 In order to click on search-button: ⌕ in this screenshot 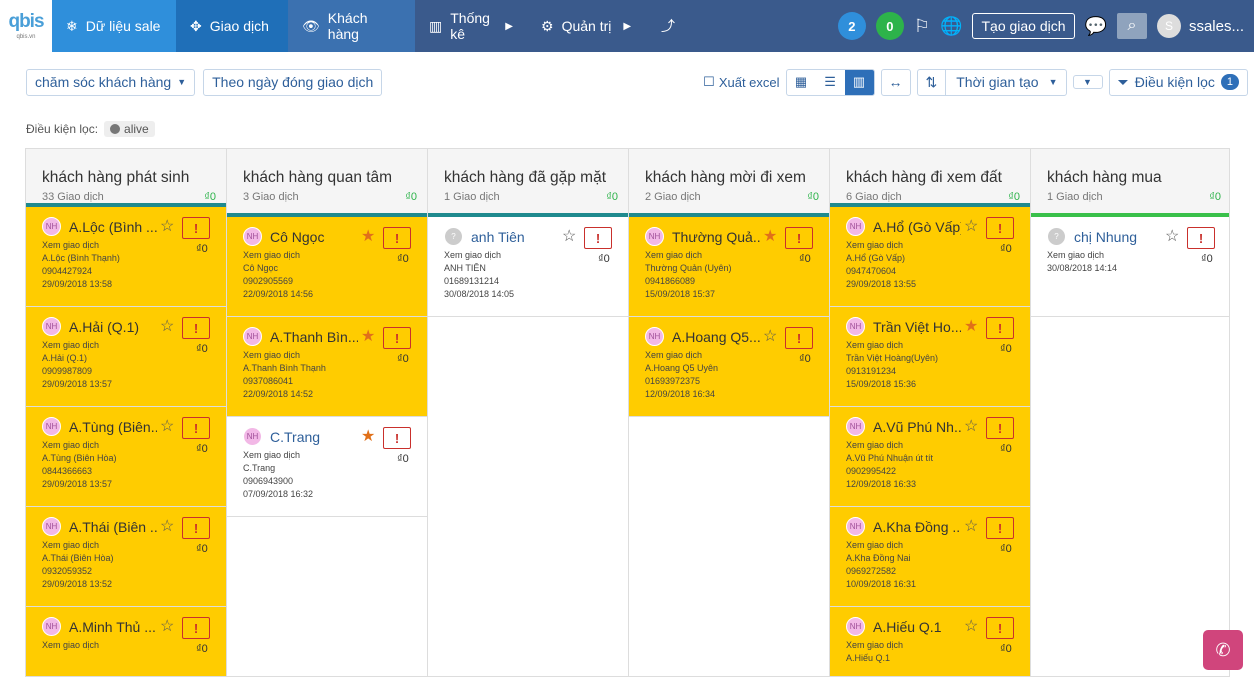, I will do `click(1131, 26)`.